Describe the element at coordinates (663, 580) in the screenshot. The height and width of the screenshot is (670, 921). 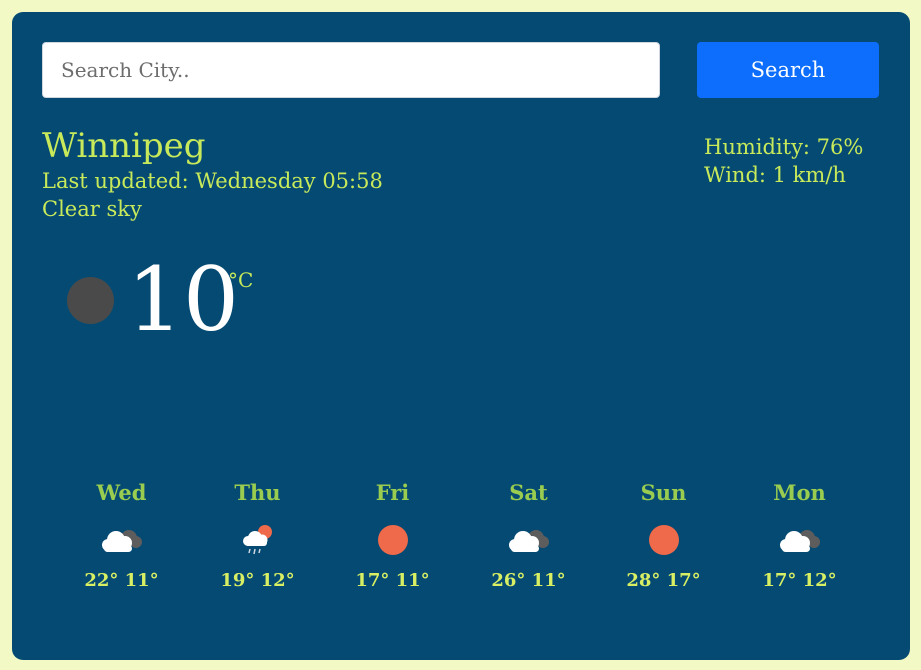
I see `forecast-temps: 28° 17°` at that location.